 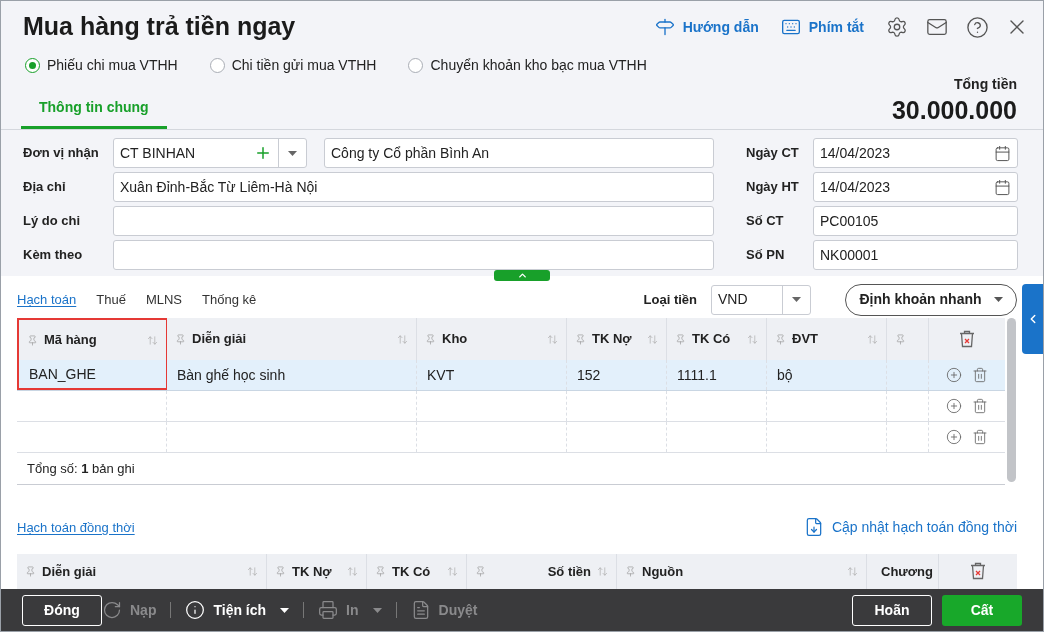 What do you see at coordinates (229, 299) in the screenshot?
I see `detail-tab: Thống kê` at bounding box center [229, 299].